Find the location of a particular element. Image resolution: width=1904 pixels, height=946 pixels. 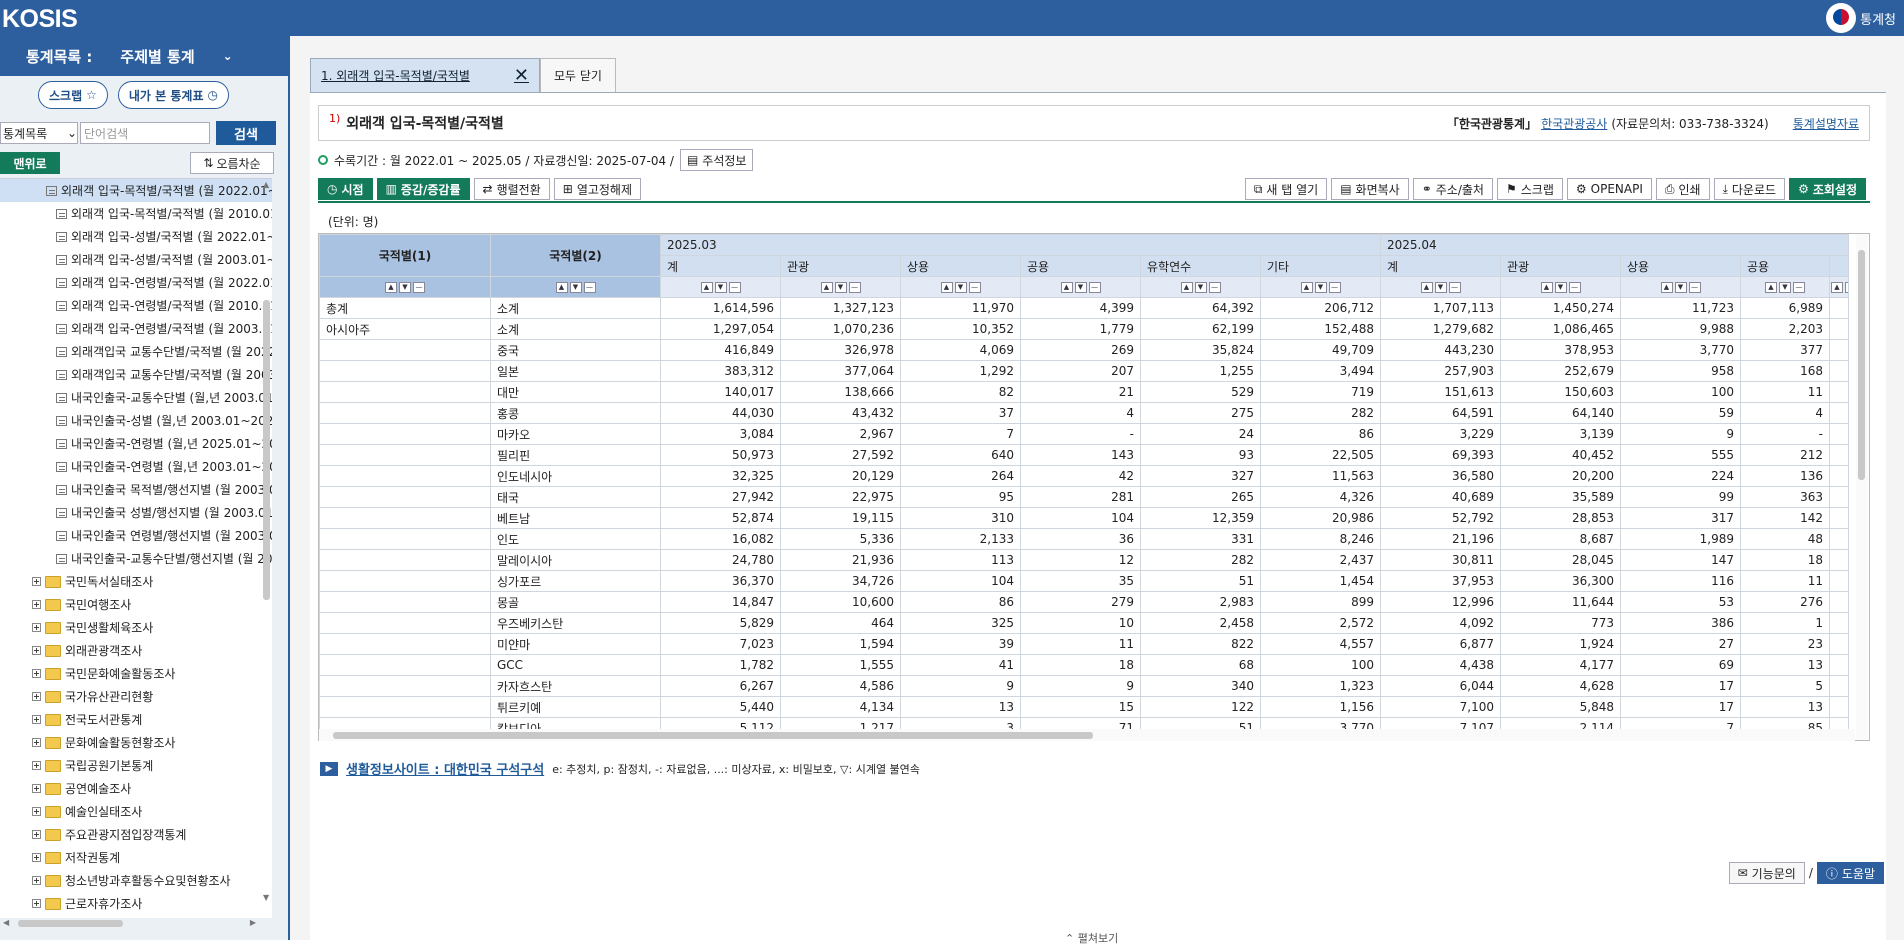

tree-category: 외래관광객조사 is located at coordinates (136, 650).